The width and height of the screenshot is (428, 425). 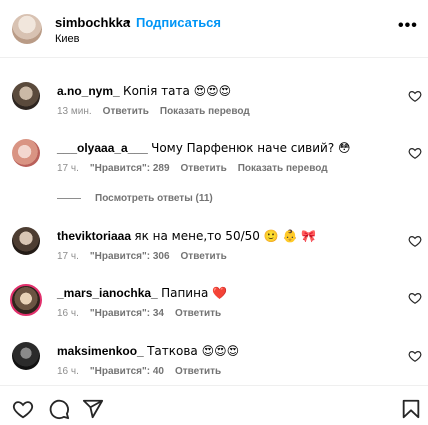 I want to click on comment-time: 13 мин., so click(x=74, y=111).